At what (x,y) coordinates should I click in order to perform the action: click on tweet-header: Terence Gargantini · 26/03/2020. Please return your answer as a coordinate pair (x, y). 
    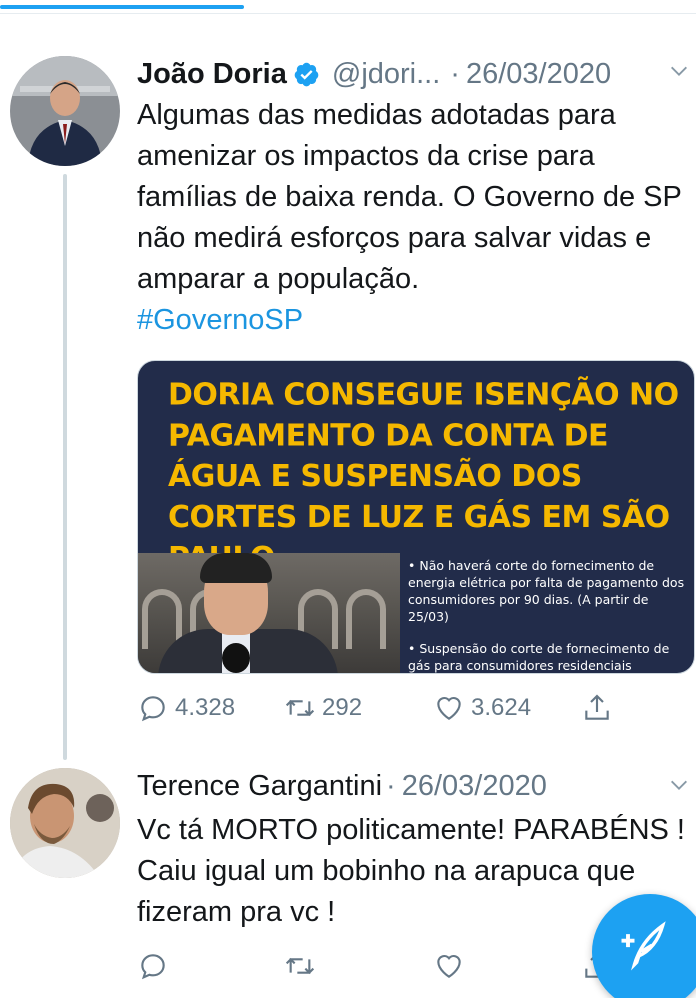
    Looking at the image, I should click on (416, 786).